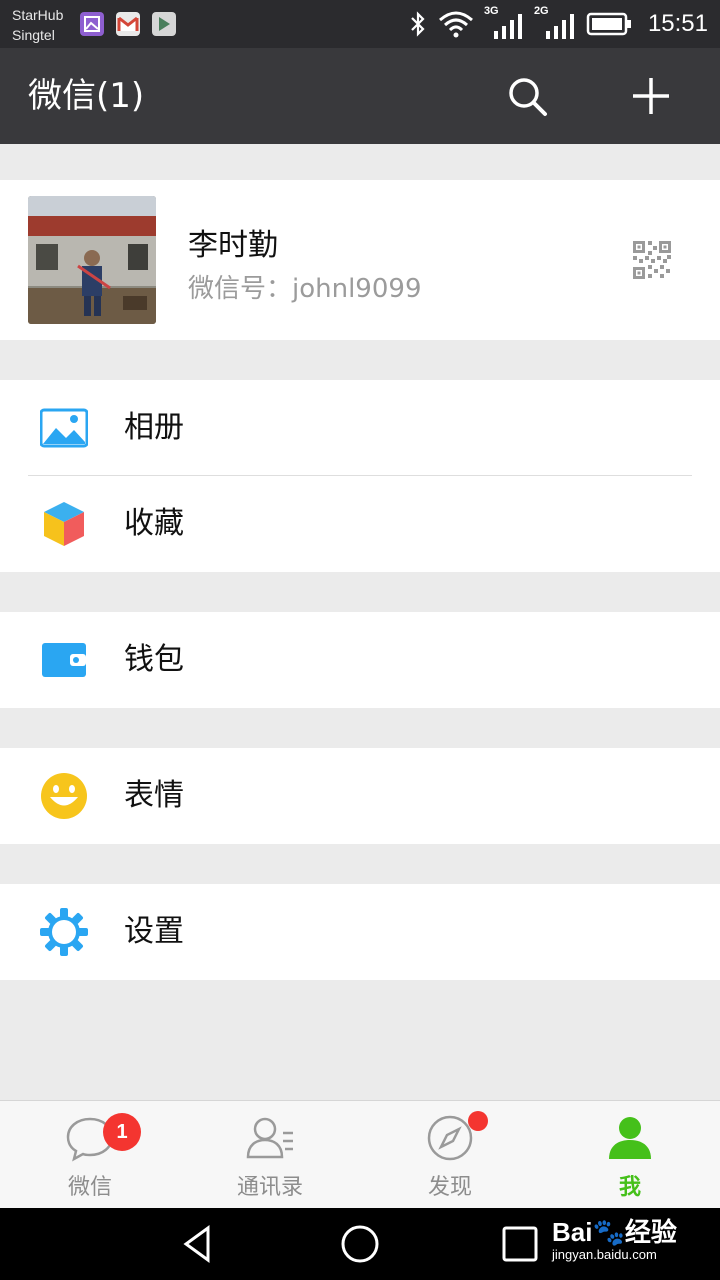 The width and height of the screenshot is (720, 1280). I want to click on wallet-group: 钱包, so click(360, 660).